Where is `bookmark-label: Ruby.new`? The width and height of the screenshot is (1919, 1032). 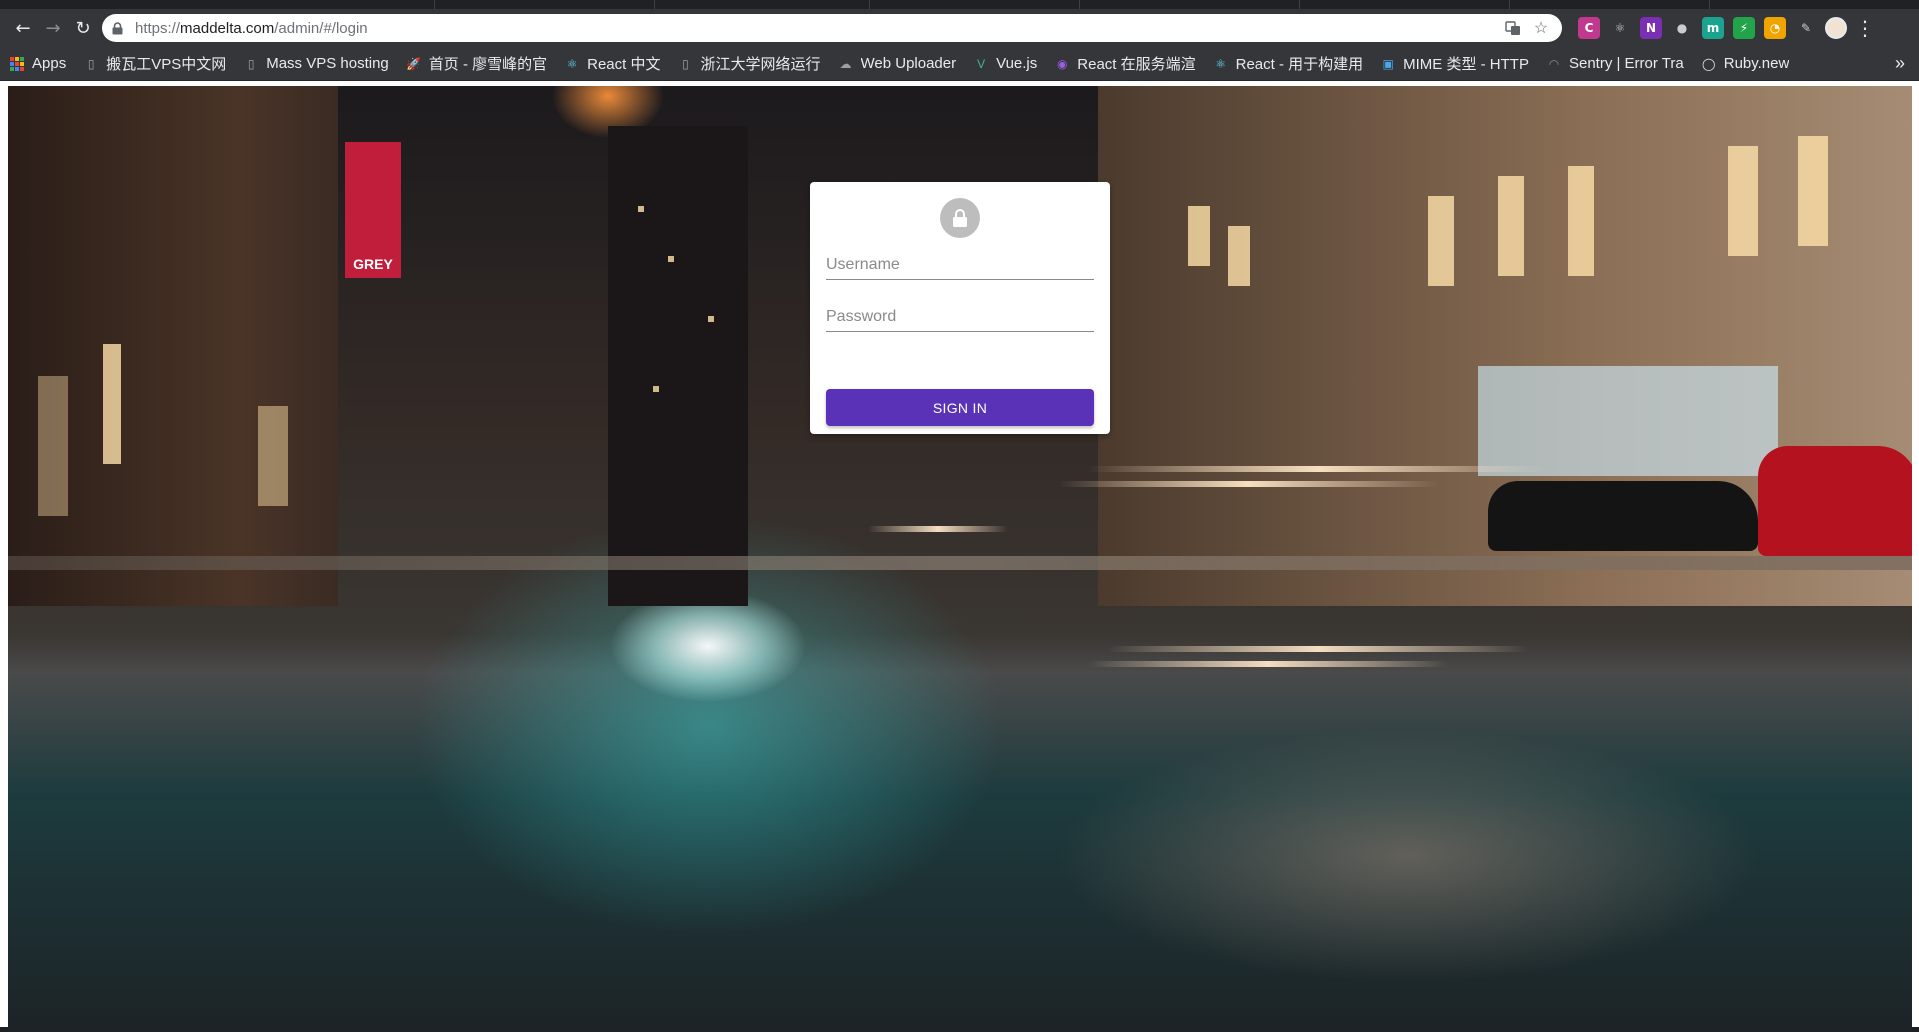
bookmark-label: Ruby.new is located at coordinates (1756, 63).